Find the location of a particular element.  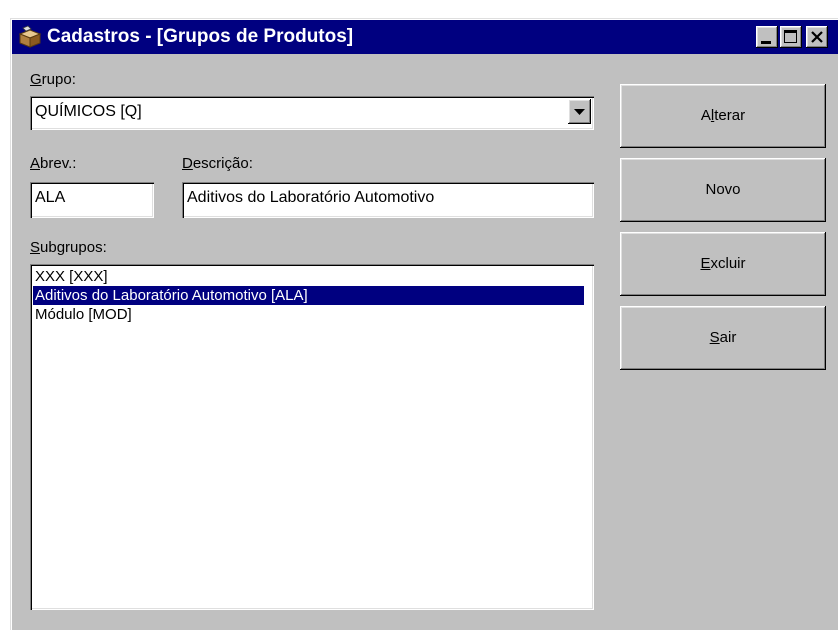

minimize-button is located at coordinates (767, 37).